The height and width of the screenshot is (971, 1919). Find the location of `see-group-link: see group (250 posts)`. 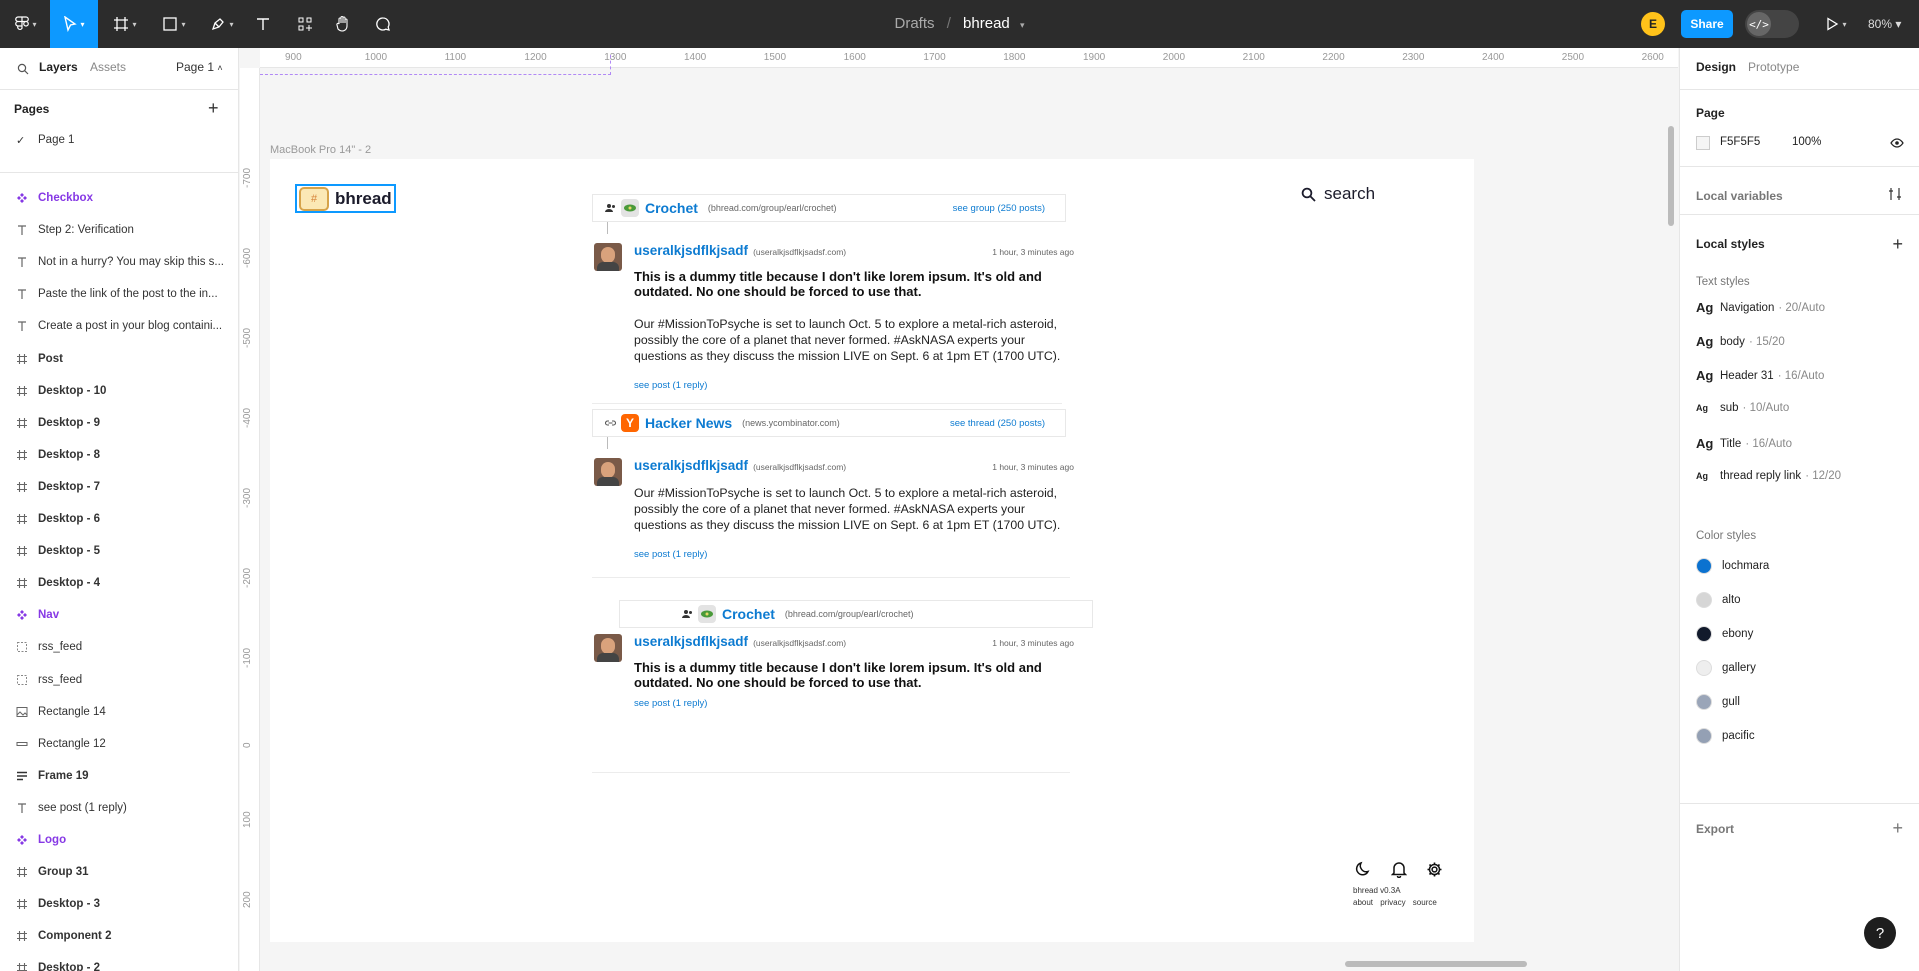

see-group-link: see group (250 posts) is located at coordinates (999, 208).